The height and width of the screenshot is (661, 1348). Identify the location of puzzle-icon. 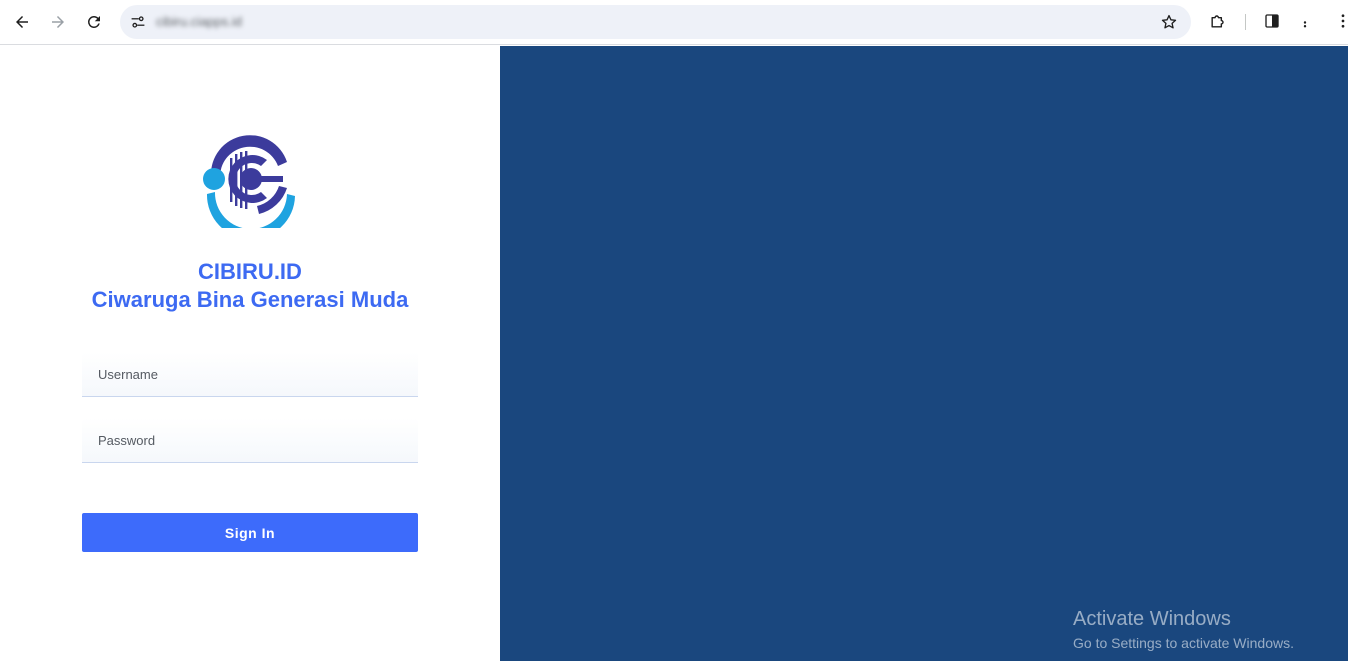
(1218, 21).